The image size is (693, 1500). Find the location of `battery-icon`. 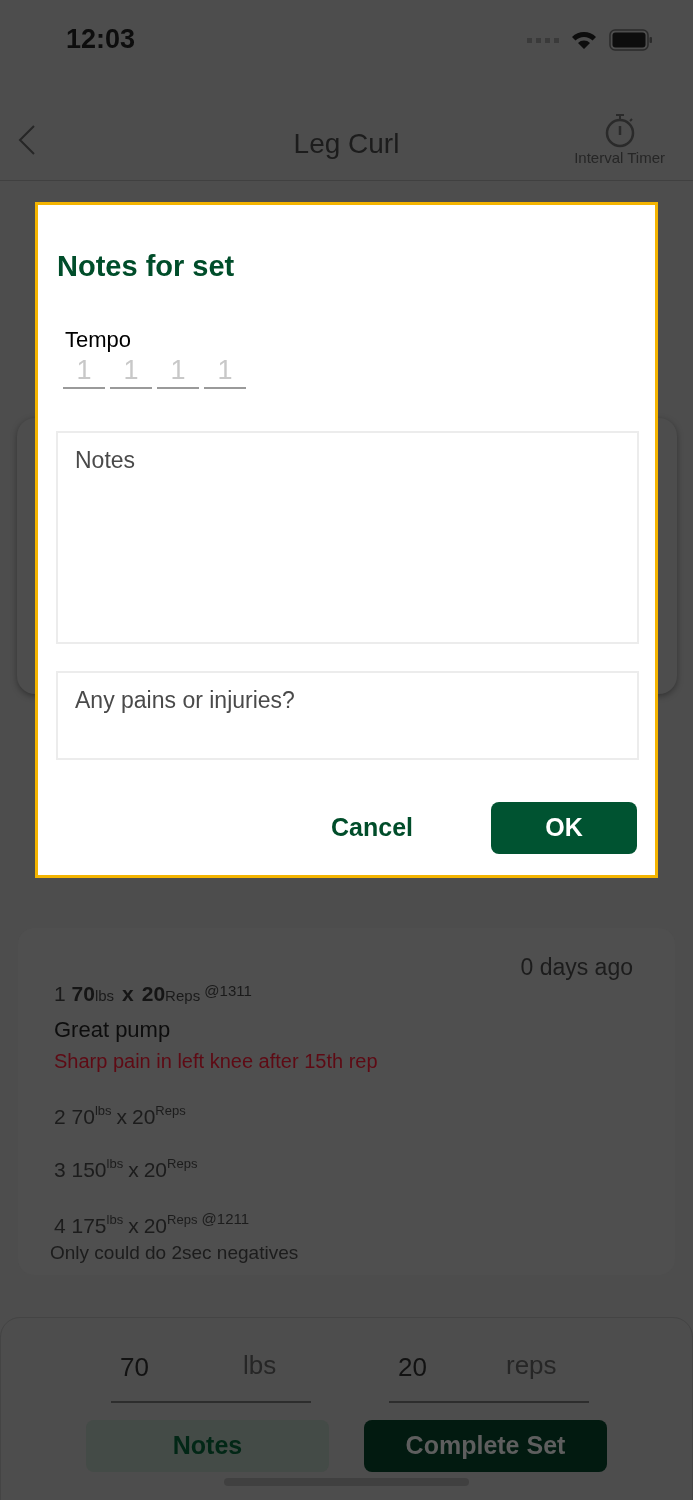

battery-icon is located at coordinates (631, 40).